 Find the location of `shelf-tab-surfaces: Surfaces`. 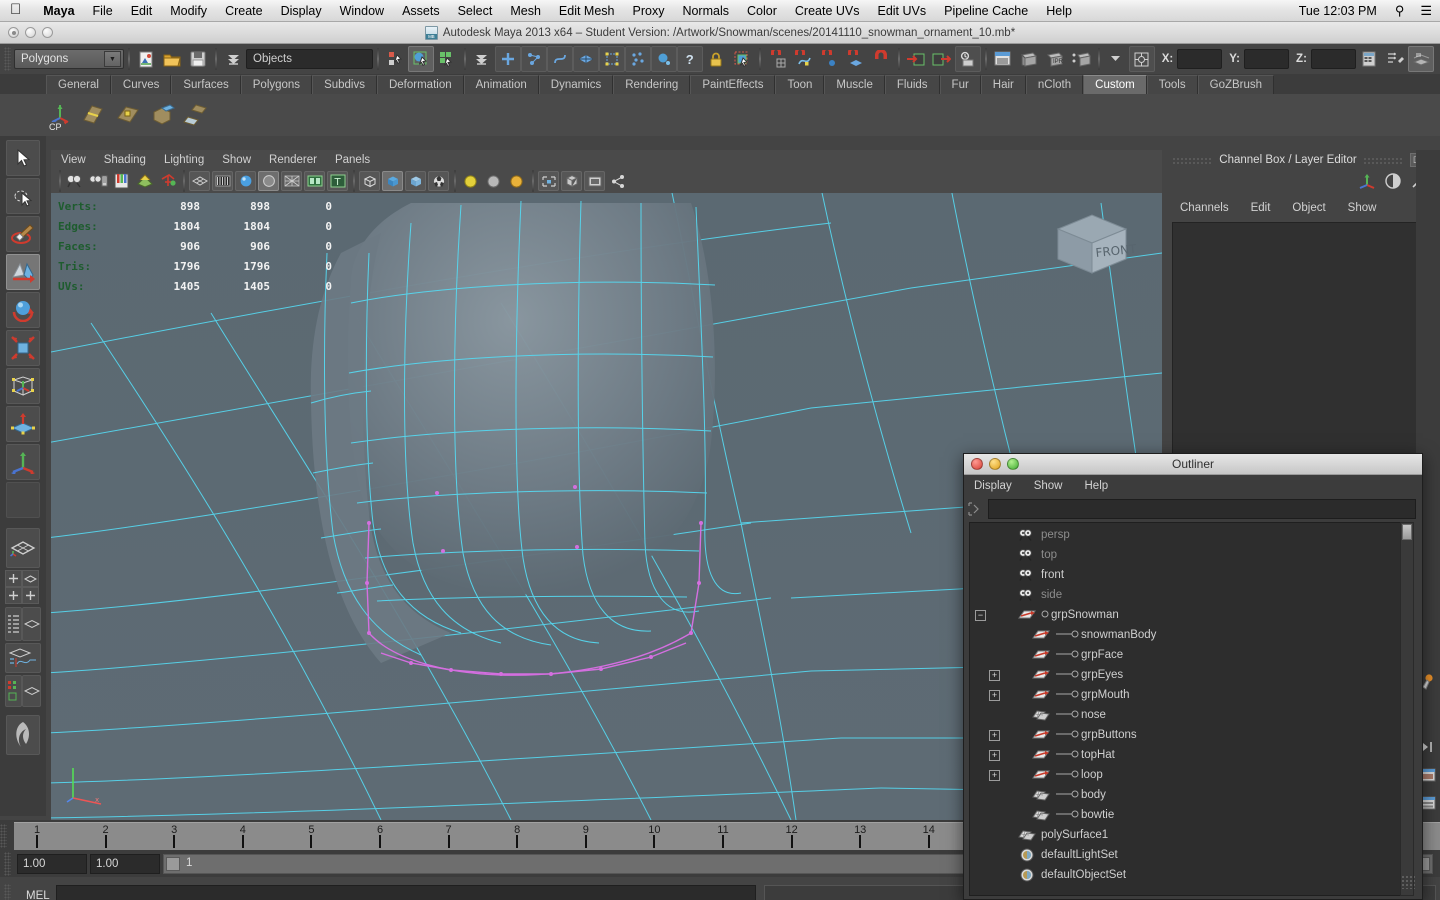

shelf-tab-surfaces: Surfaces is located at coordinates (206, 84).